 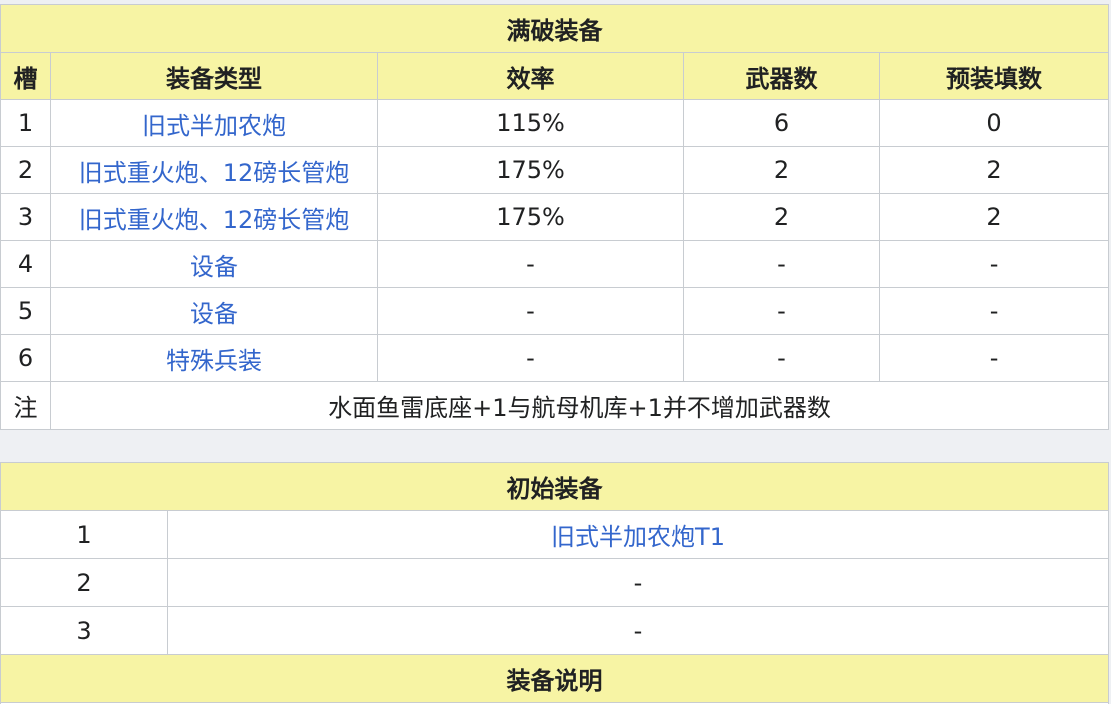 I want to click on efficiency-cell: 115%, so click(x=530, y=123).